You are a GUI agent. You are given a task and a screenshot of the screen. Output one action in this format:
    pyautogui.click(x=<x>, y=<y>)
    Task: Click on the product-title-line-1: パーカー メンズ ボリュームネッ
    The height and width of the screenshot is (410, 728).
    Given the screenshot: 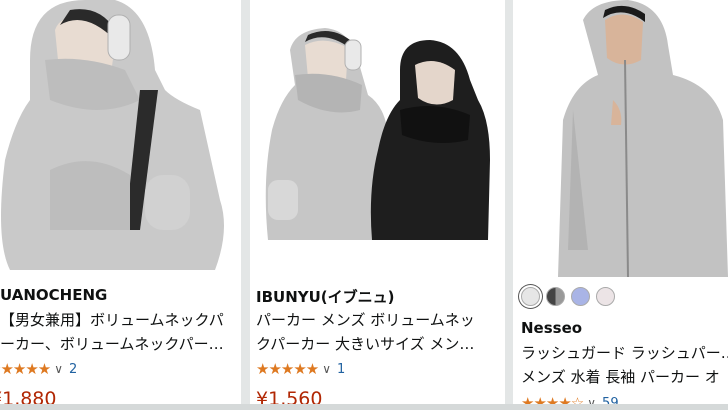 What is the action you would take?
    pyautogui.click(x=377, y=320)
    